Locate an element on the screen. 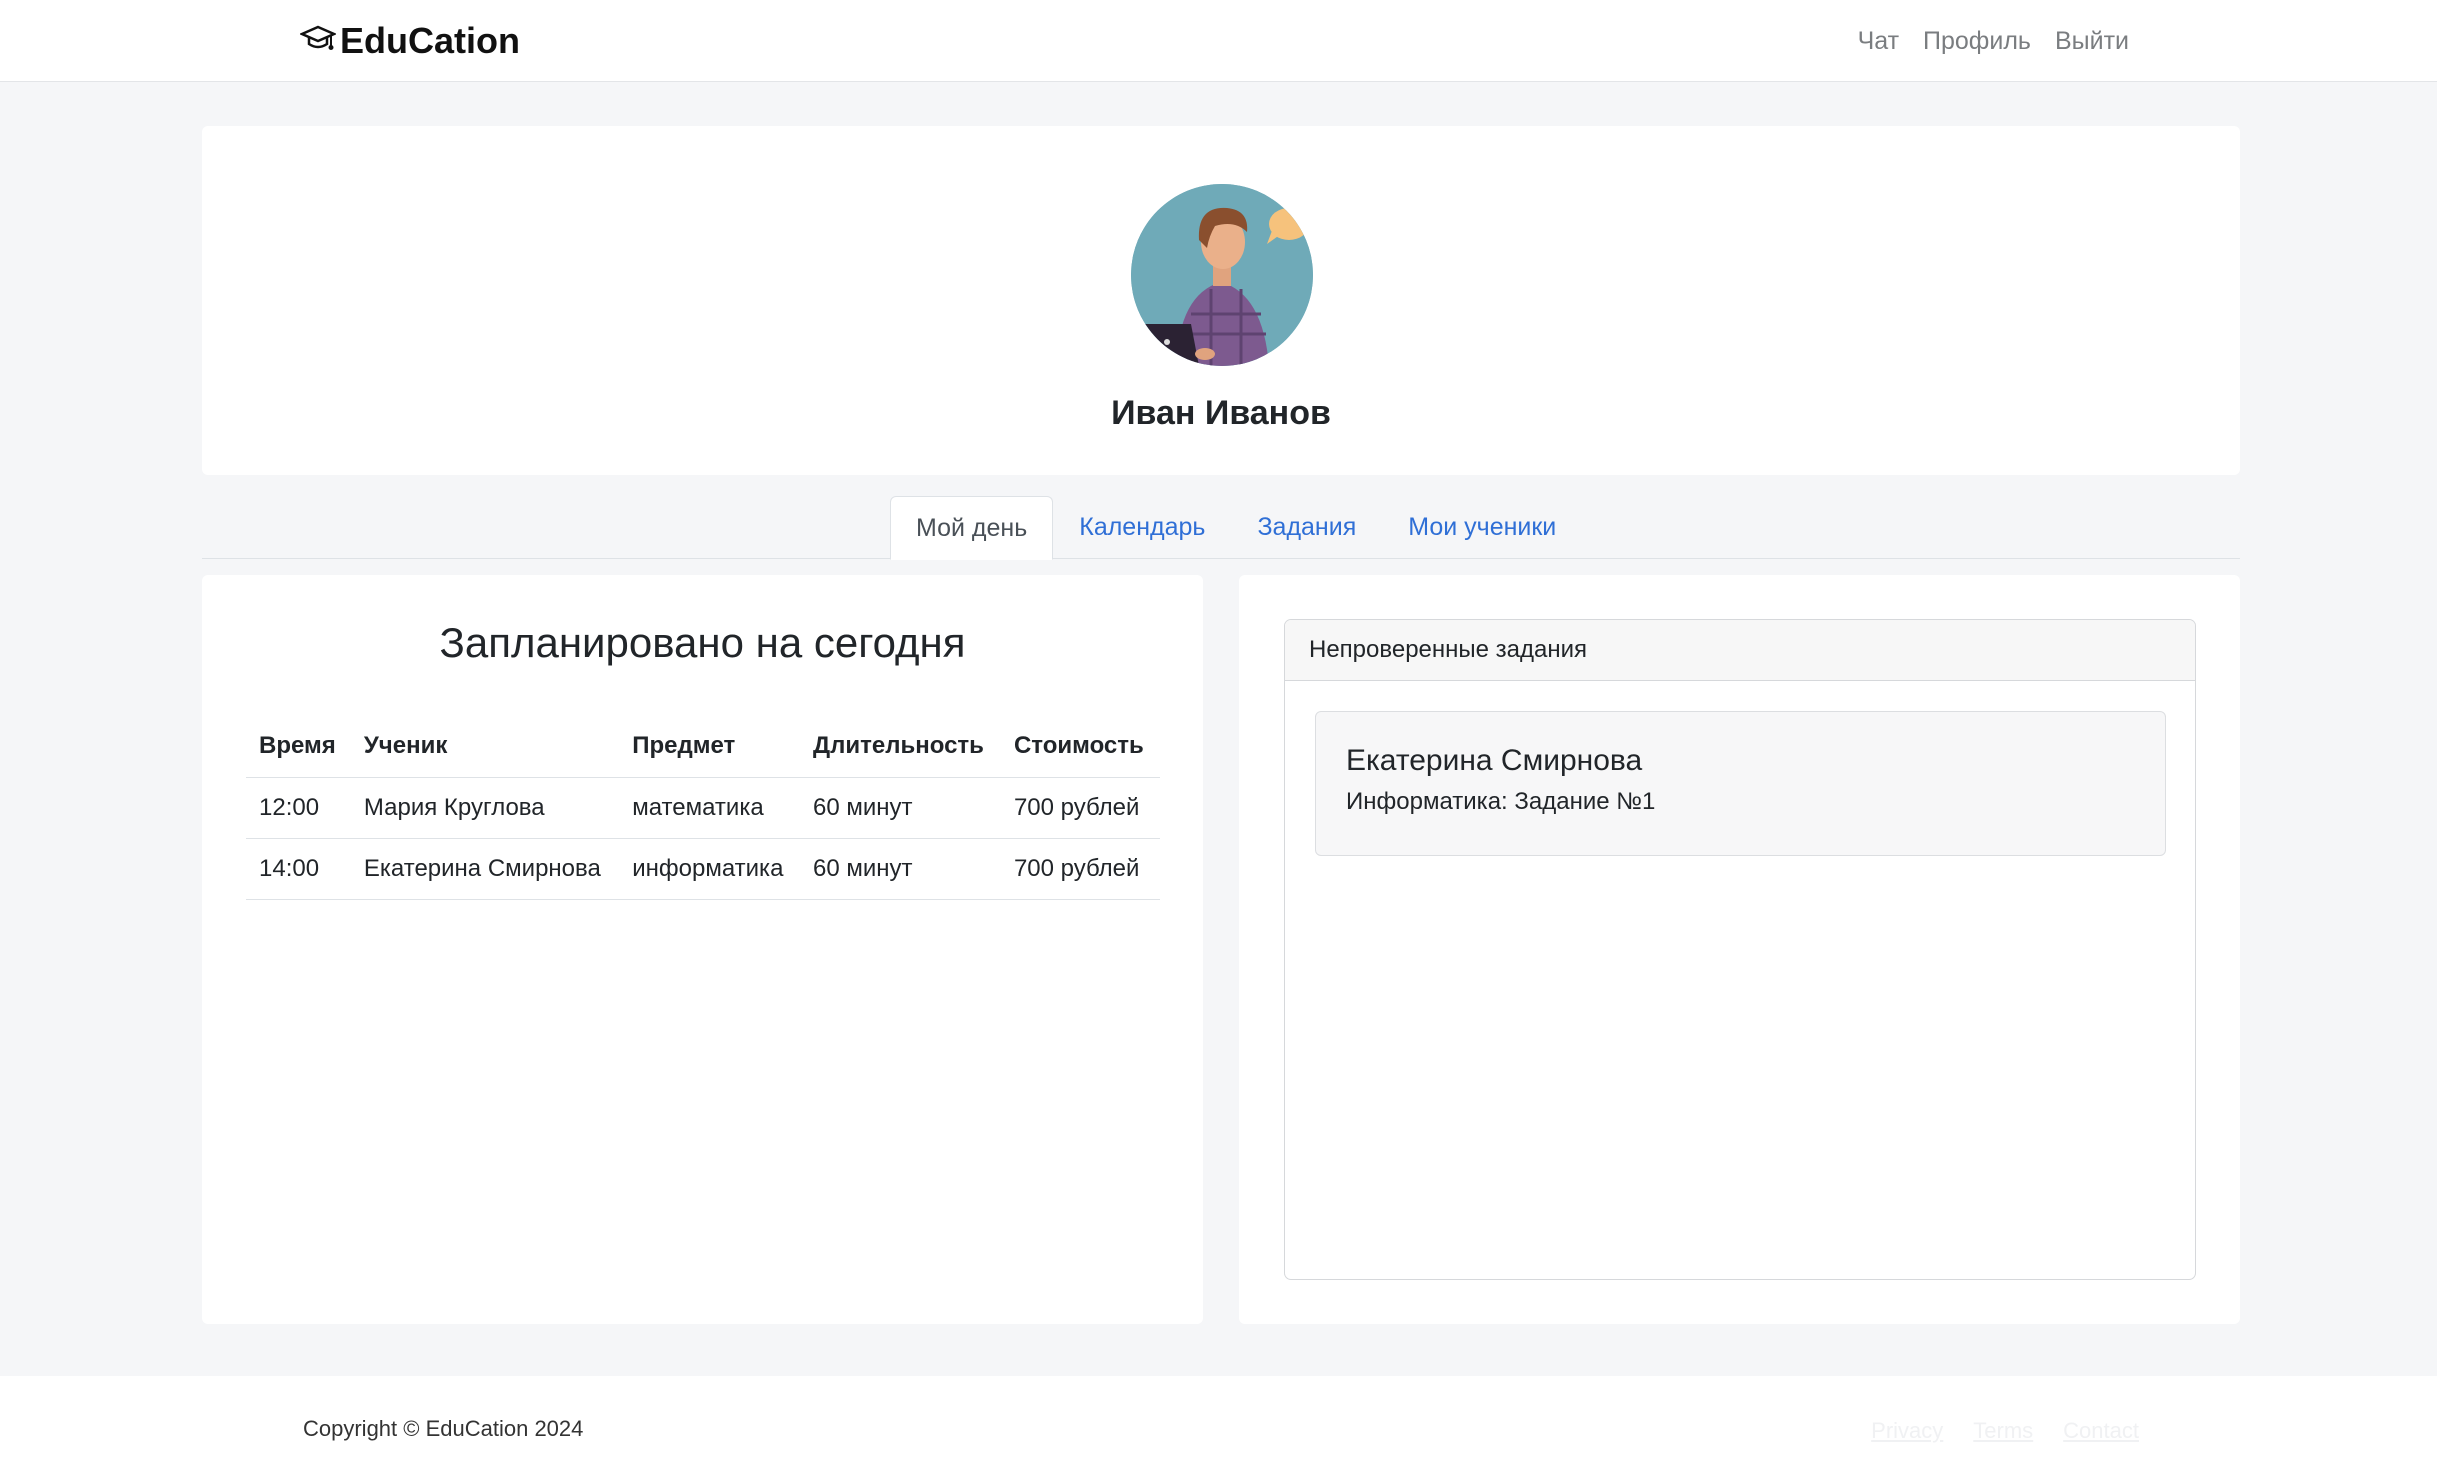 The image size is (2437, 1478). profile-tabs: Мой день Календарь Задания Мои ученики is located at coordinates (1221, 528).